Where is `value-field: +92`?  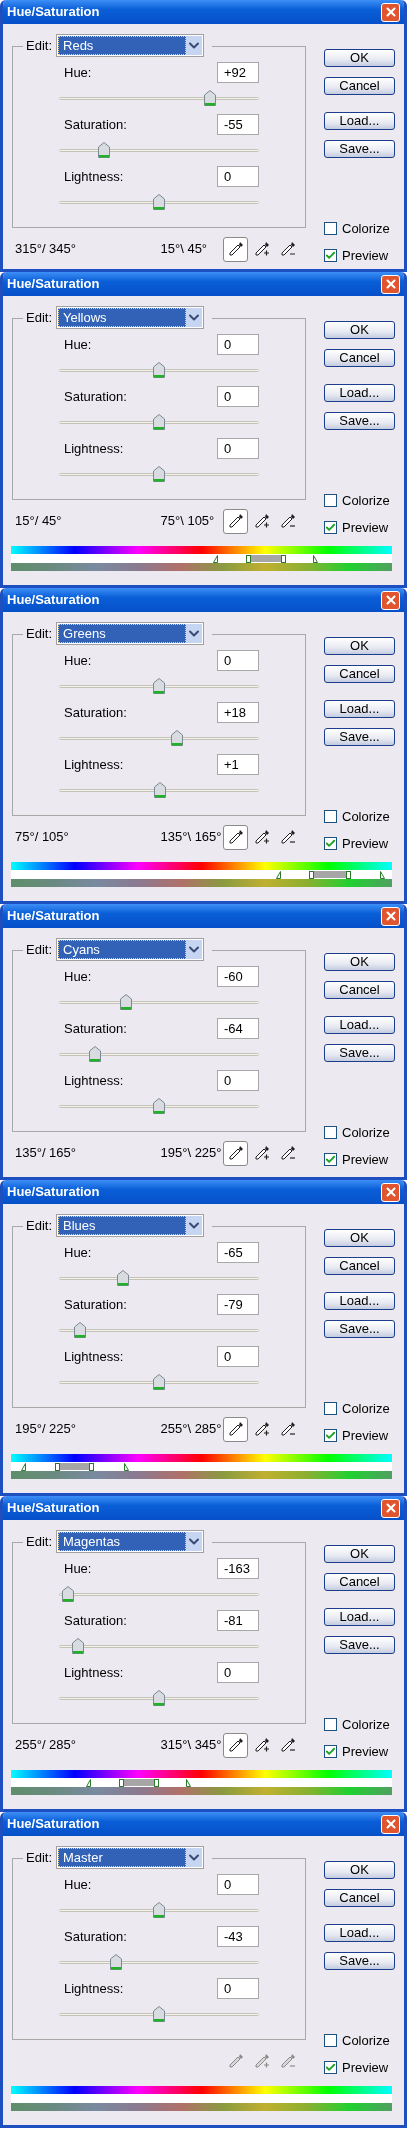
value-field: +92 is located at coordinates (238, 72).